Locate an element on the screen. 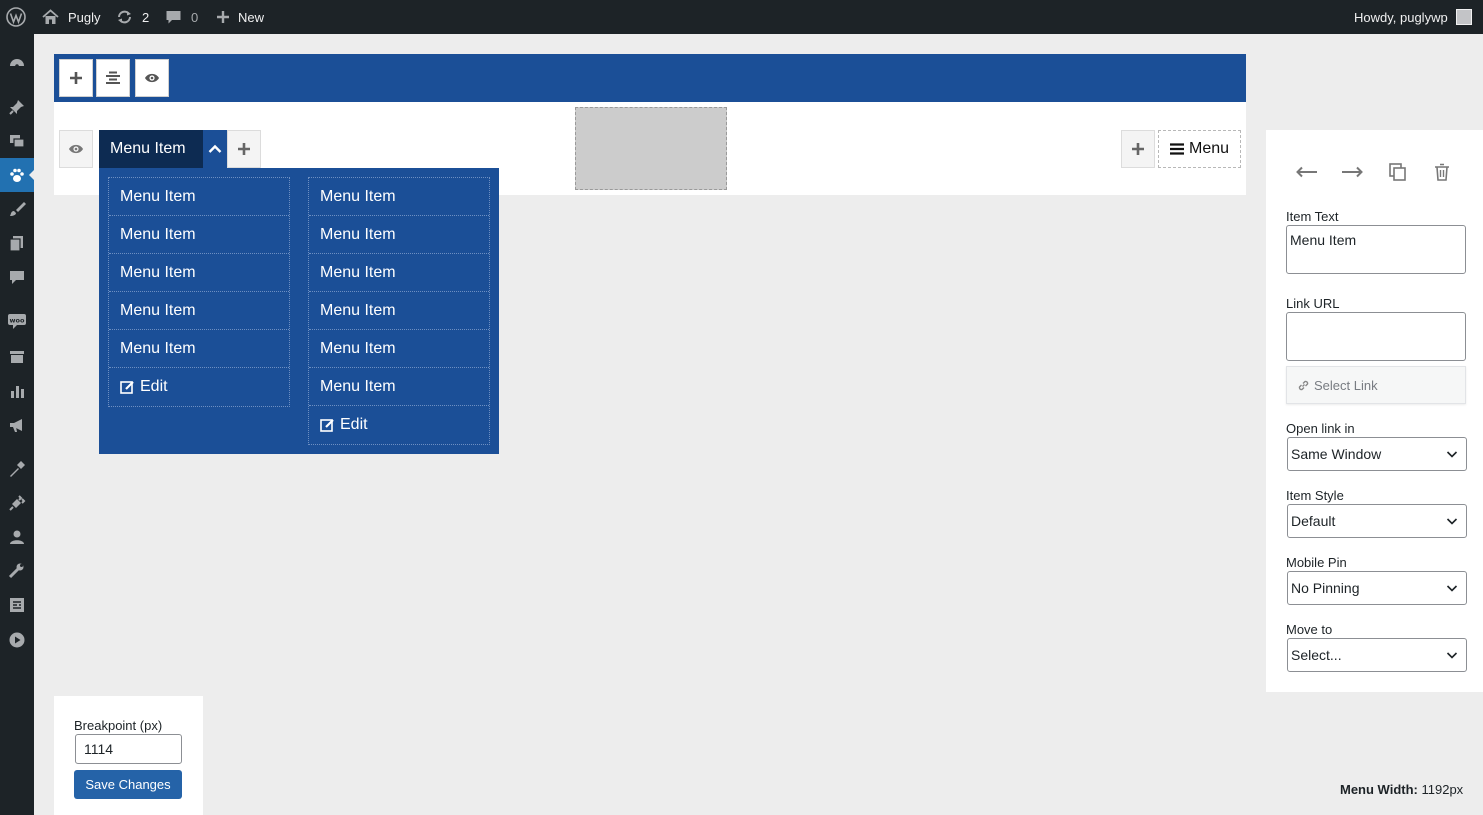  menu-width-value: 1192px is located at coordinates (1442, 789).